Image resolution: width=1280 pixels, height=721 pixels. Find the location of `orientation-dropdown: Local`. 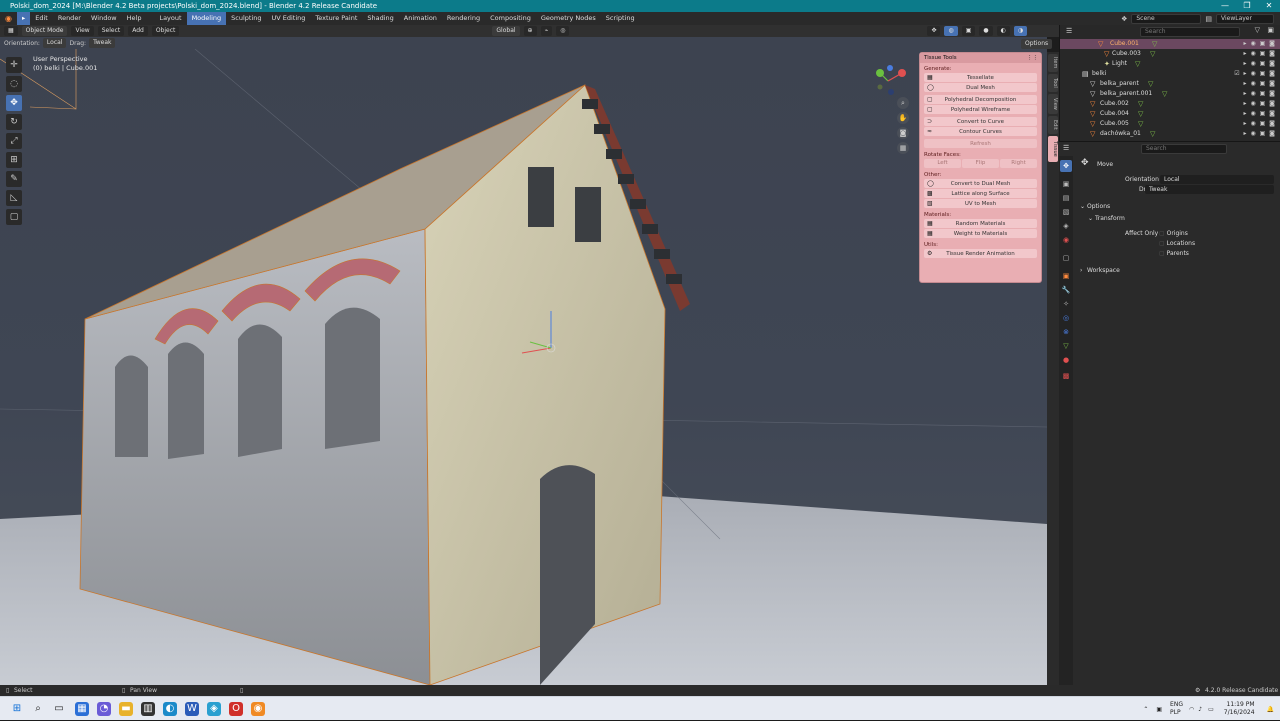

orientation-dropdown: Local is located at coordinates (54, 43).